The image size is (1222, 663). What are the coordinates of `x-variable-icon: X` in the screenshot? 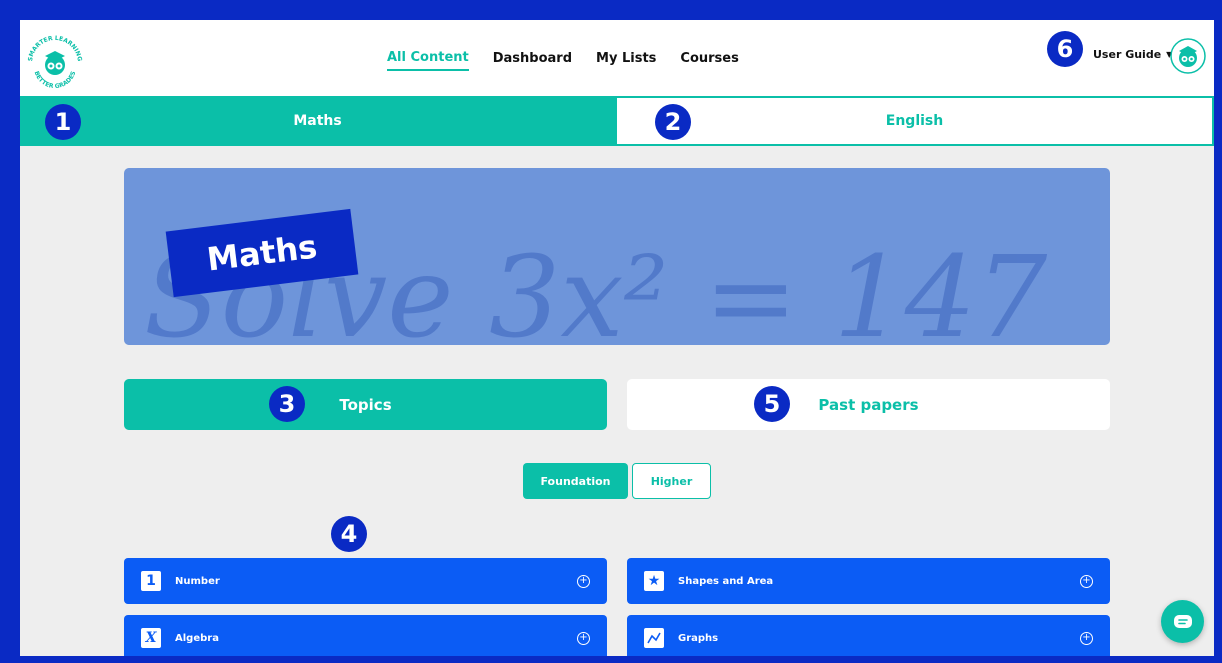 It's located at (151, 638).